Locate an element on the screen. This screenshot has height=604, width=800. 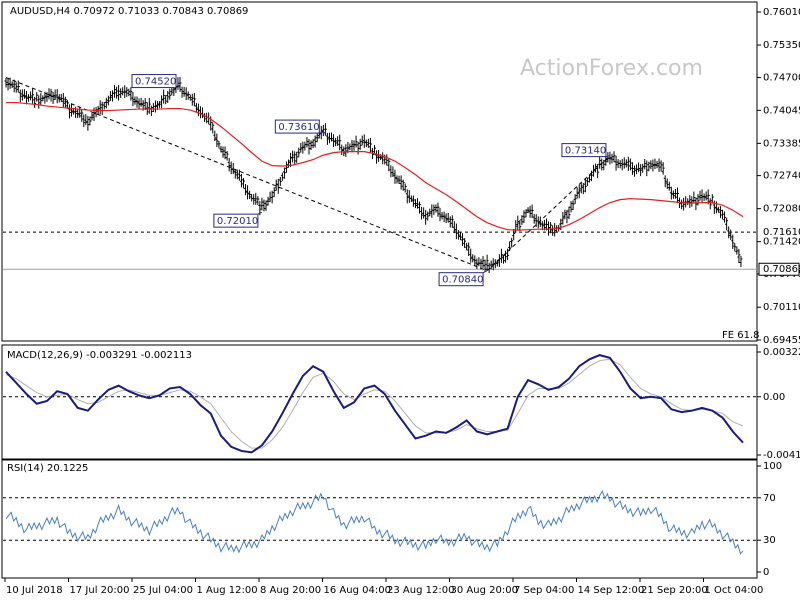
price-y-tick-label: 0.69455 is located at coordinates (781, 340).